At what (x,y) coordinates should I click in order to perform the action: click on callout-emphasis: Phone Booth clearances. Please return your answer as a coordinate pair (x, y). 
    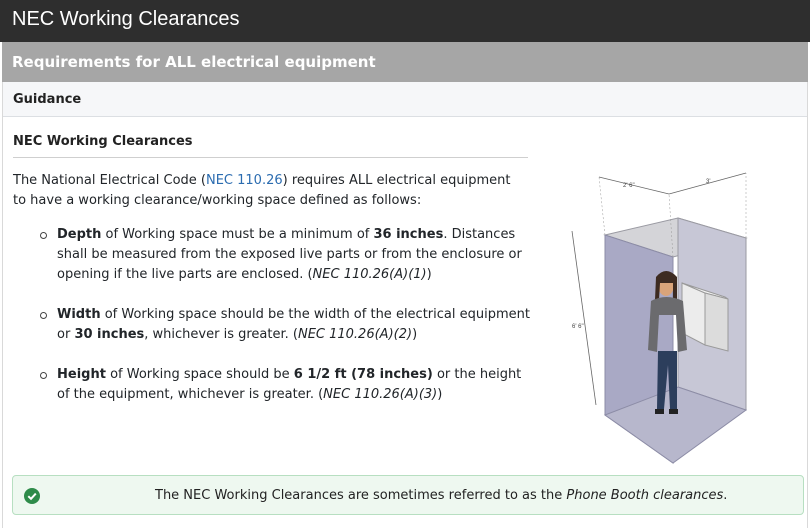
    Looking at the image, I should click on (645, 495).